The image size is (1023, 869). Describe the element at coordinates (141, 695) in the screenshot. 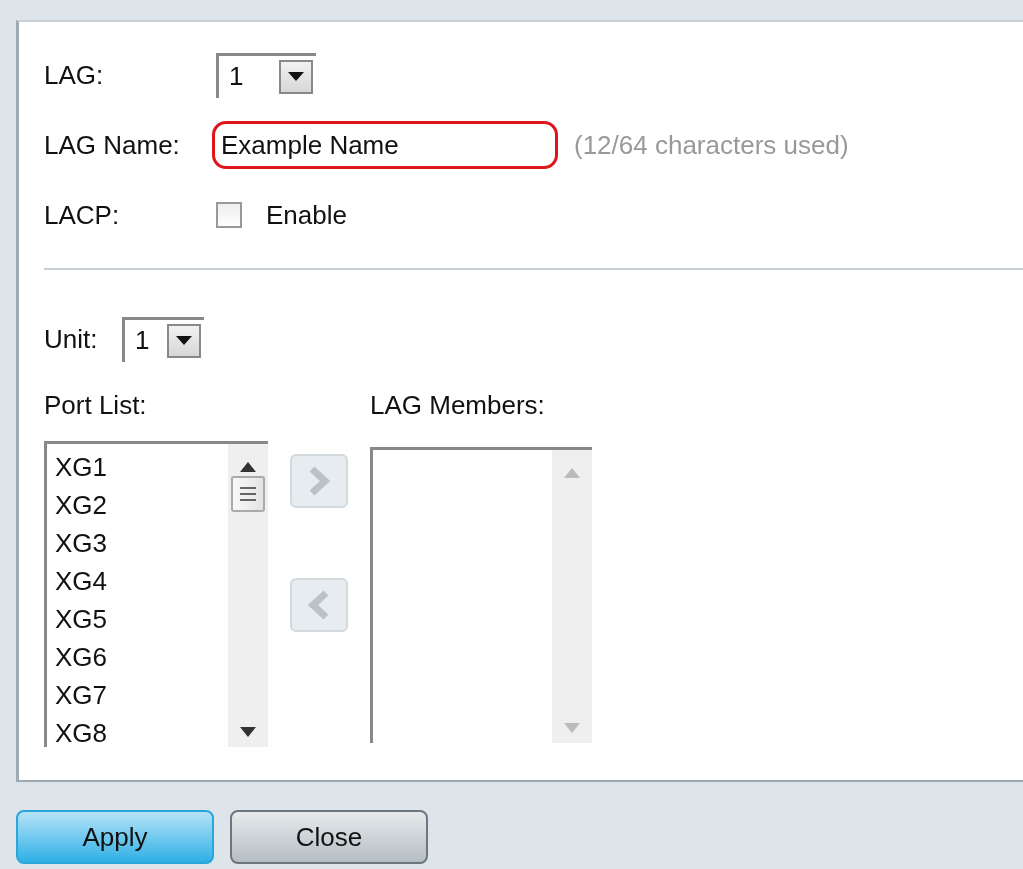

I see `port-item: XG7` at that location.